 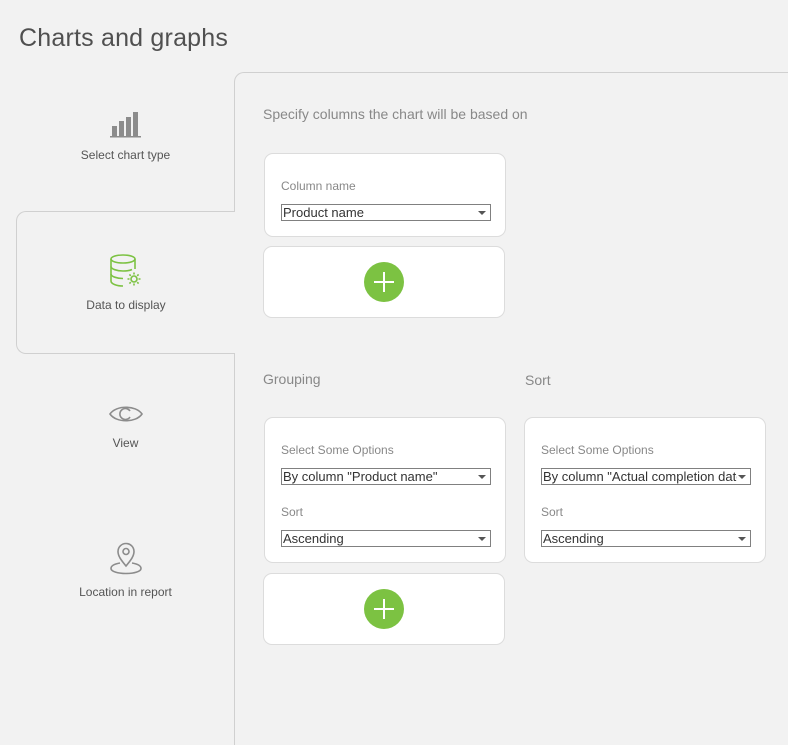 I want to click on sidebar-item-label: Data to display, so click(x=126, y=304).